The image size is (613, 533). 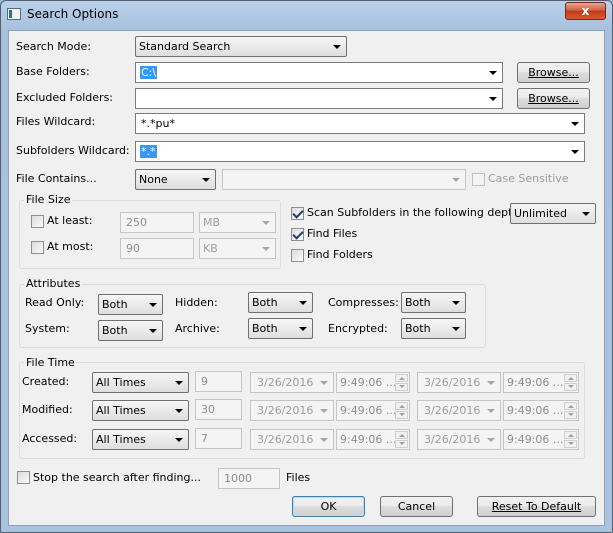 I want to click on modified-date-from: 3/26/2016, so click(x=292, y=410).